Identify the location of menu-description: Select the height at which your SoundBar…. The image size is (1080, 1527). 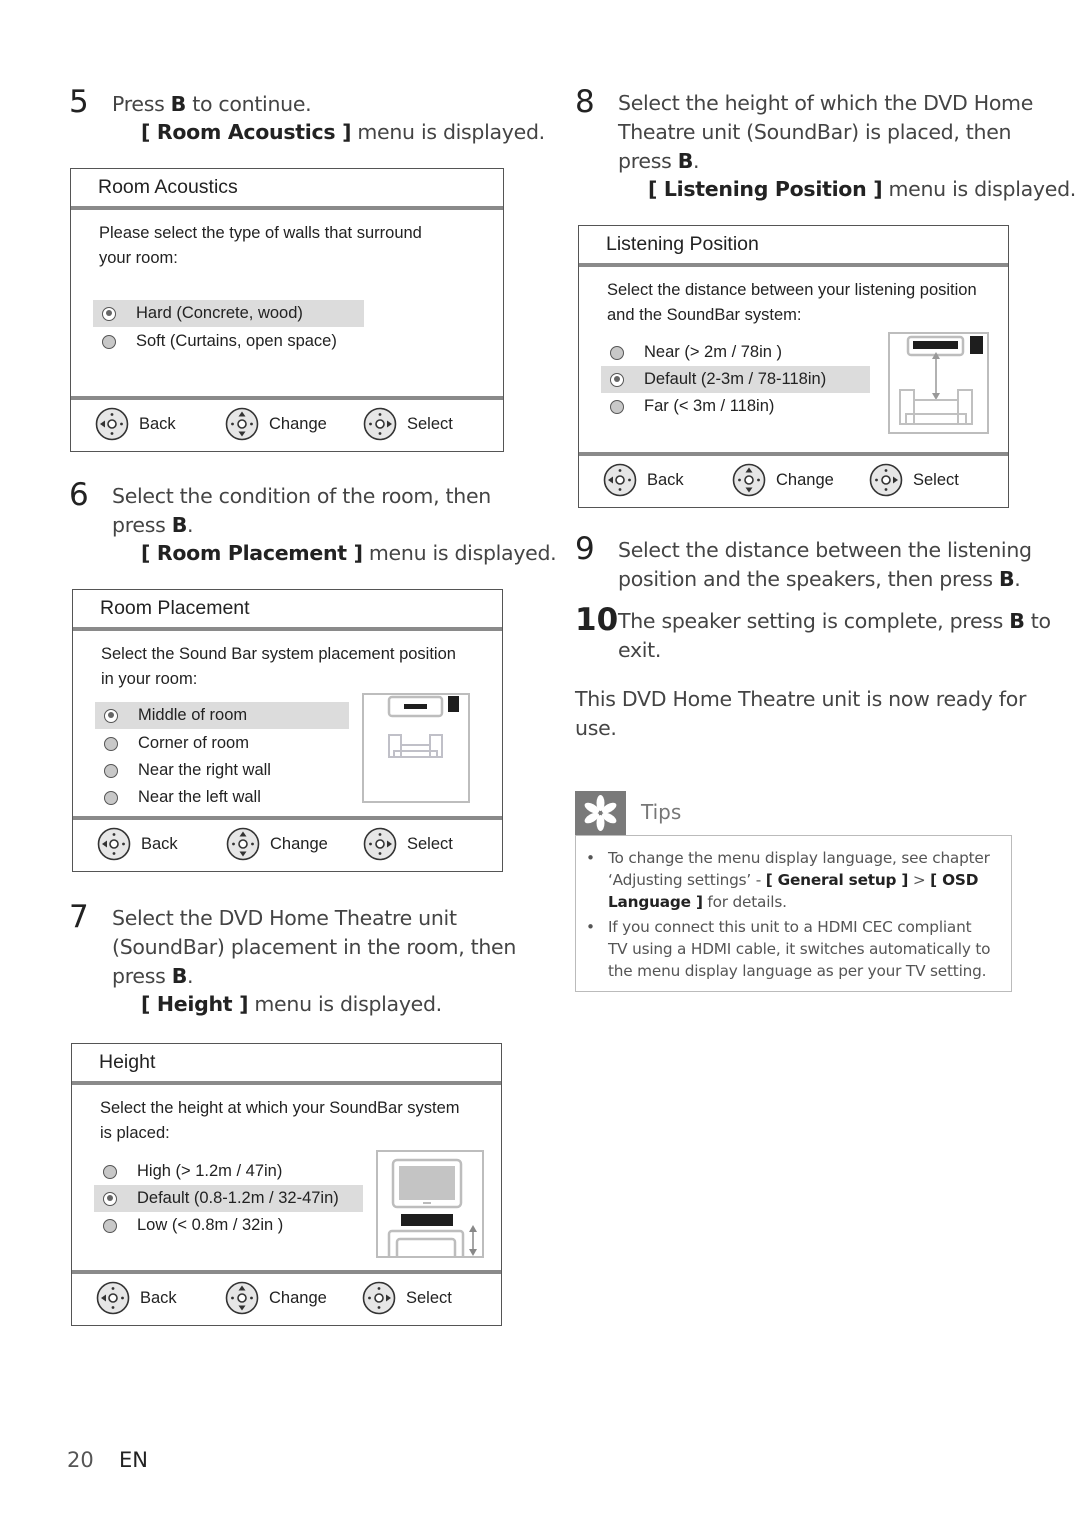
(280, 1121).